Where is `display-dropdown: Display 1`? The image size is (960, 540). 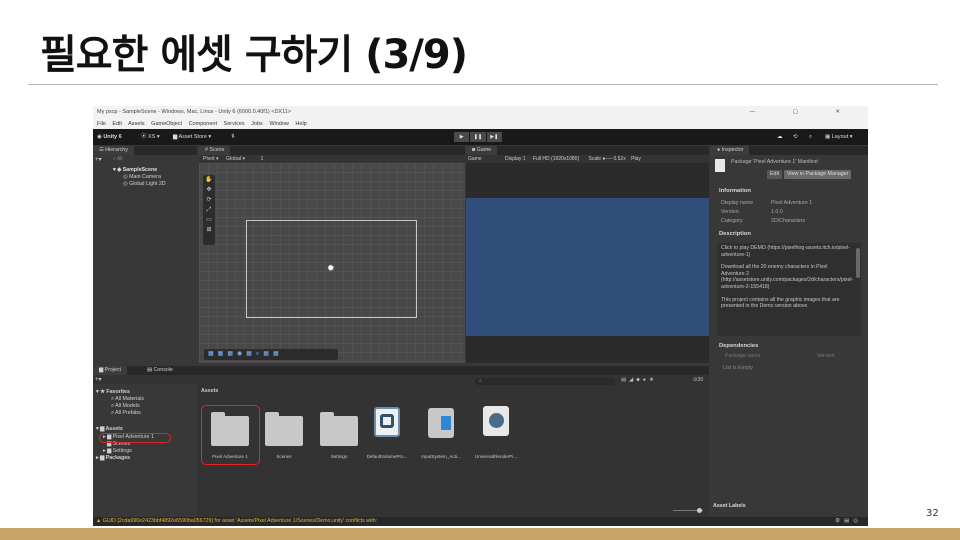 display-dropdown: Display 1 is located at coordinates (515, 159).